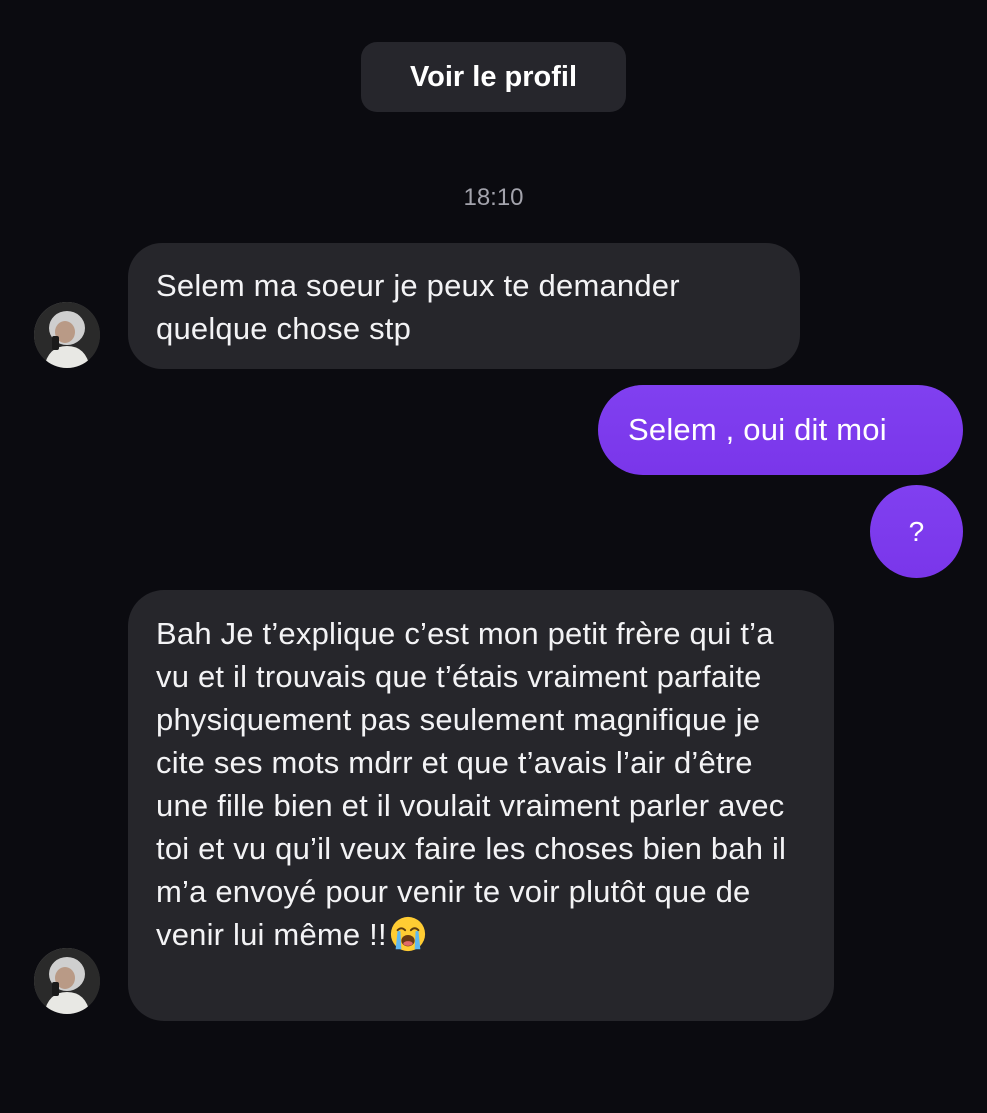  I want to click on message-text: Selem , oui dit moi, so click(757, 429).